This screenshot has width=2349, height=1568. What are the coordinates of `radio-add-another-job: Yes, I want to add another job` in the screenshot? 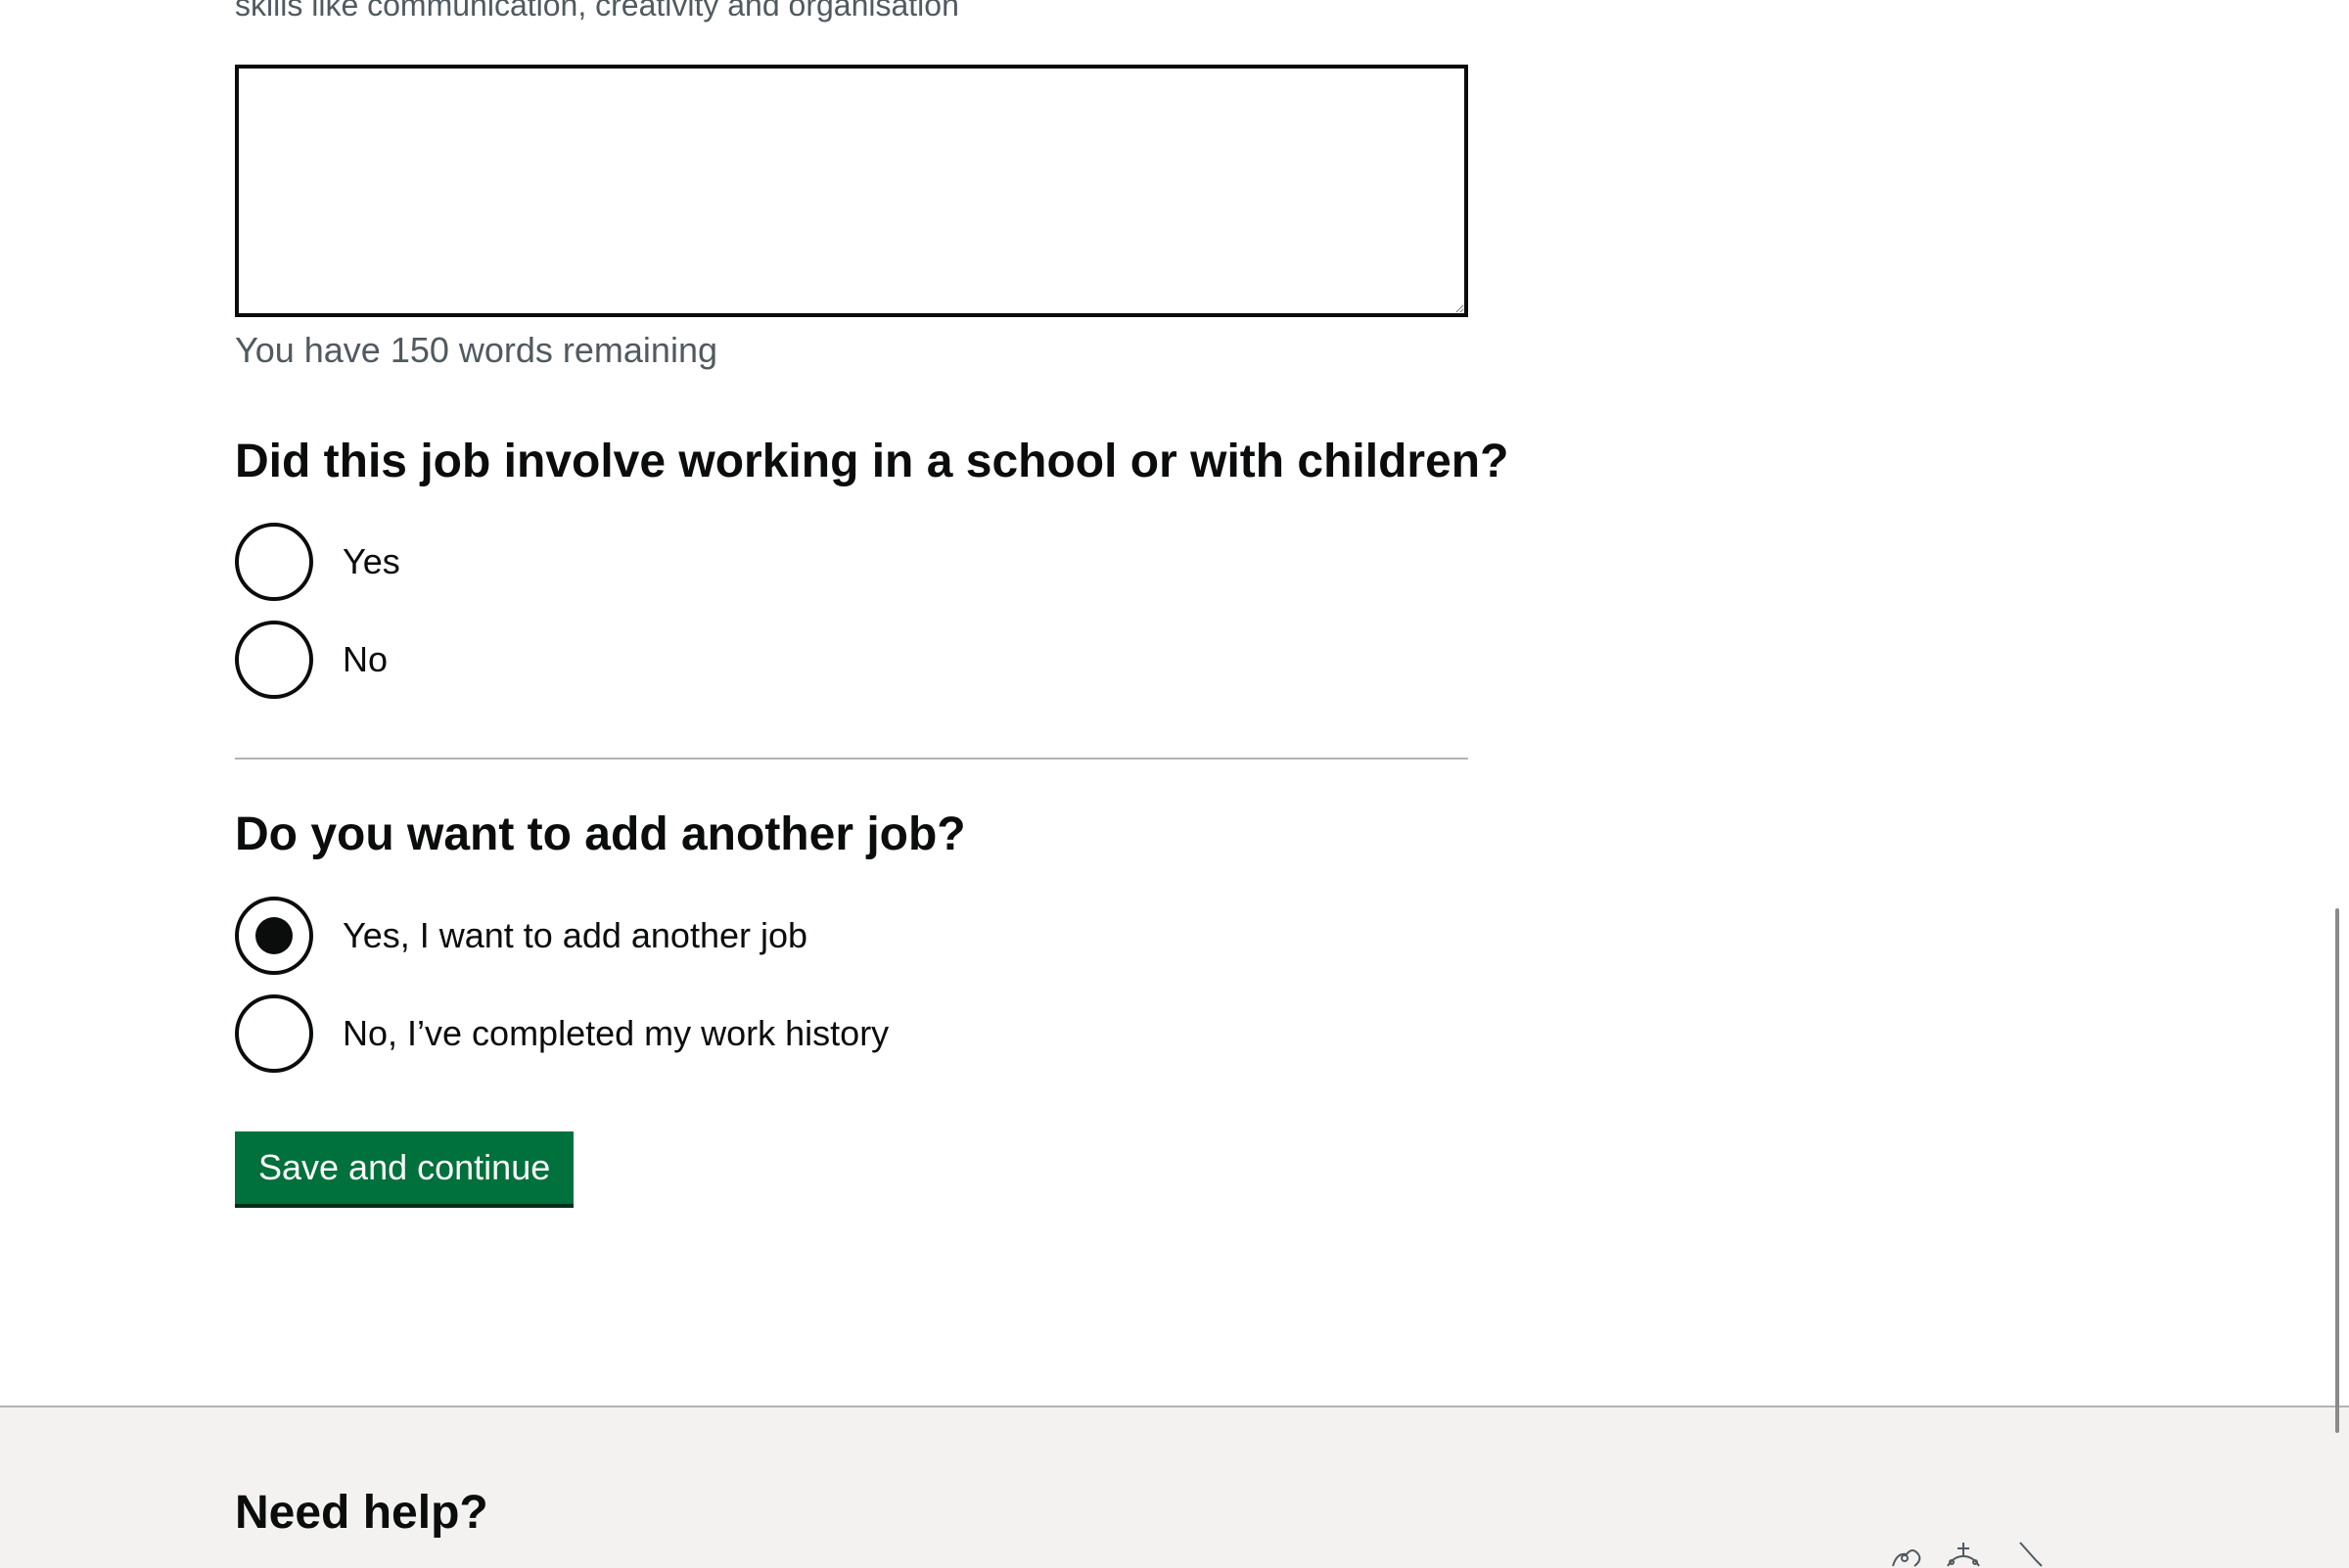 It's located at (521, 936).